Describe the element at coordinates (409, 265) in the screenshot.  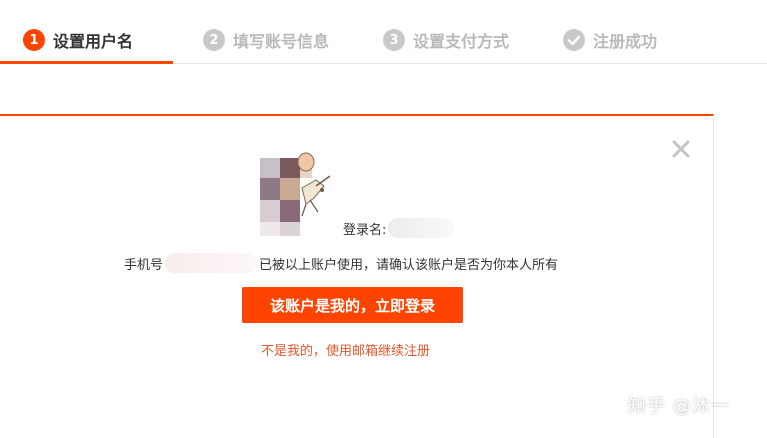
I see `phone-notice-text: 已被以上账户使用，请确认该账户是否为你本人所有` at that location.